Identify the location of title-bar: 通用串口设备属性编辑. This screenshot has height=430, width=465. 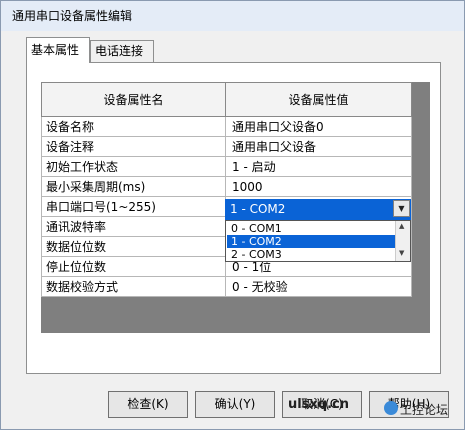
(232, 16).